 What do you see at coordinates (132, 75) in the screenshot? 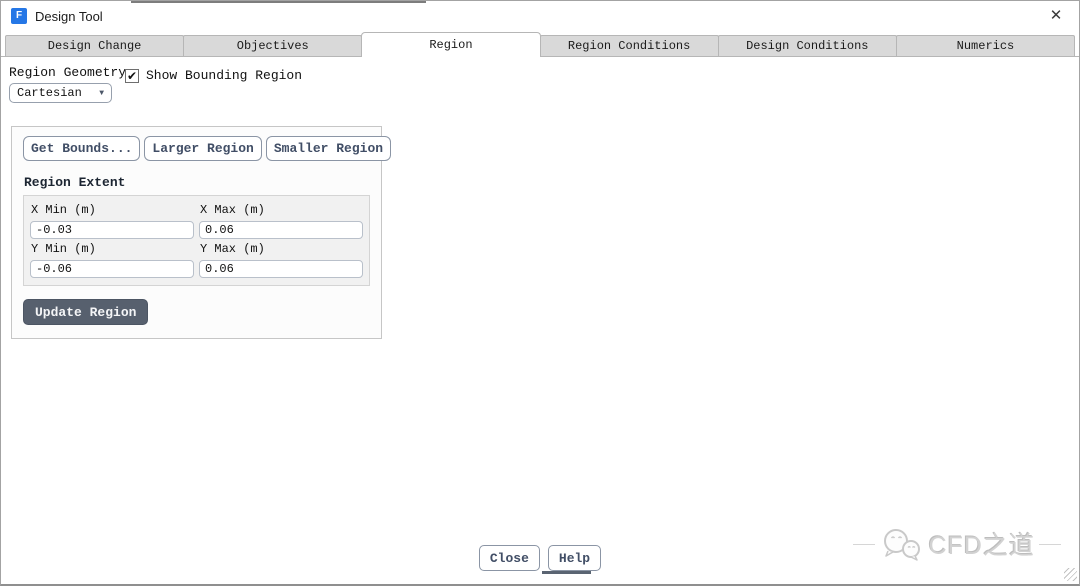
I see `show-bounding-checkbox: ✔` at bounding box center [132, 75].